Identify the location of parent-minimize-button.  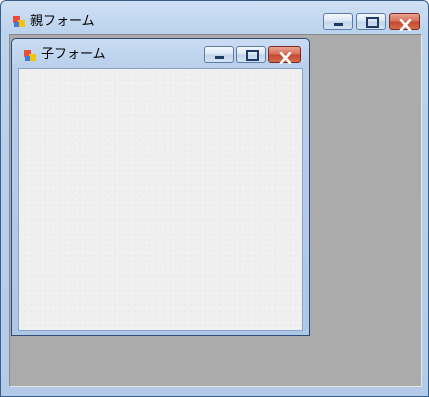
(338, 21).